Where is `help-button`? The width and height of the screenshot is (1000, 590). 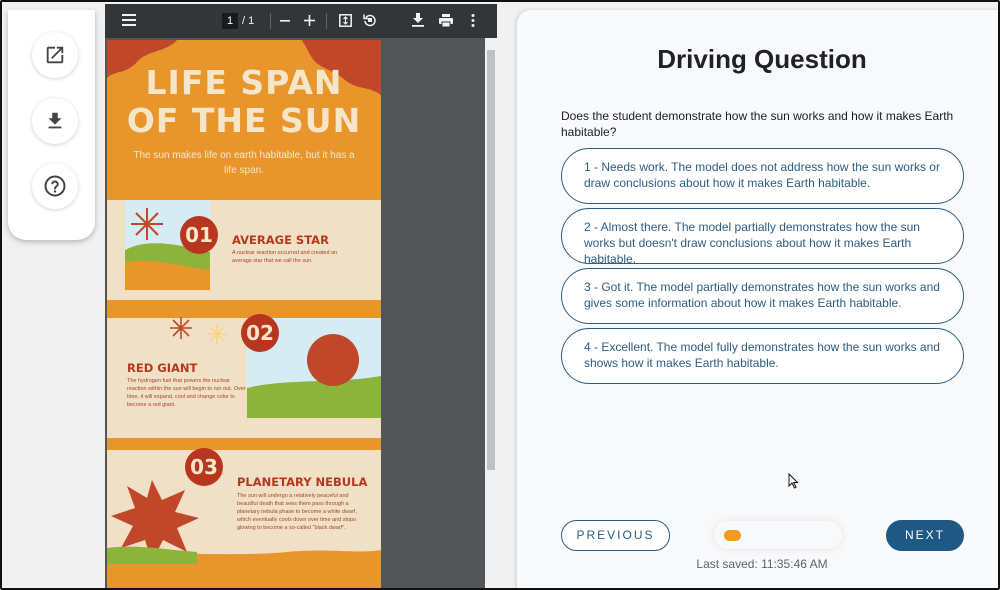
help-button is located at coordinates (55, 186).